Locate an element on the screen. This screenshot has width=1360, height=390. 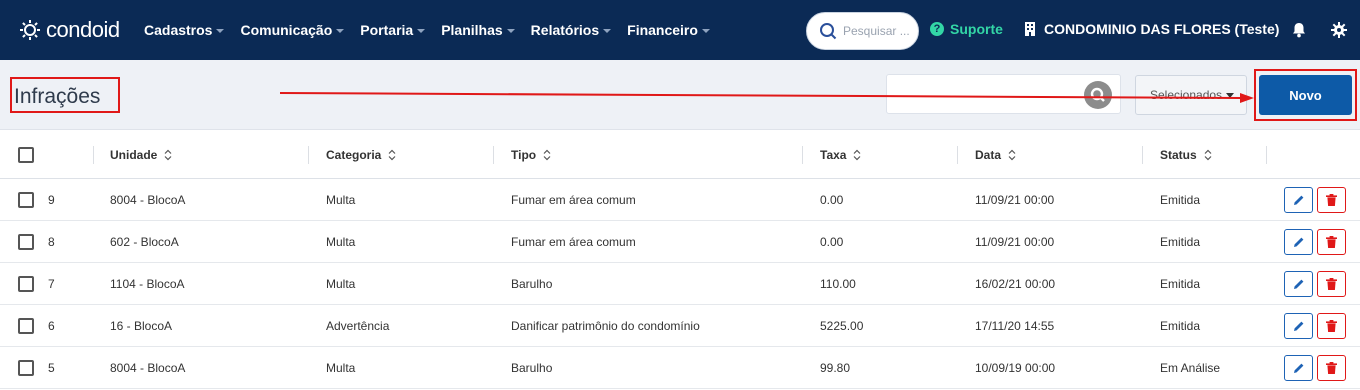
row-id: 6 is located at coordinates (51, 326).